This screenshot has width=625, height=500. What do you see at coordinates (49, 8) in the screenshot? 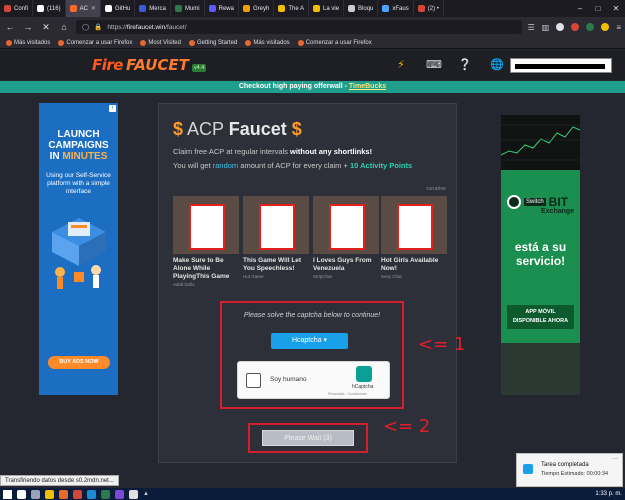
I see `browser-tab: (116)` at bounding box center [49, 8].